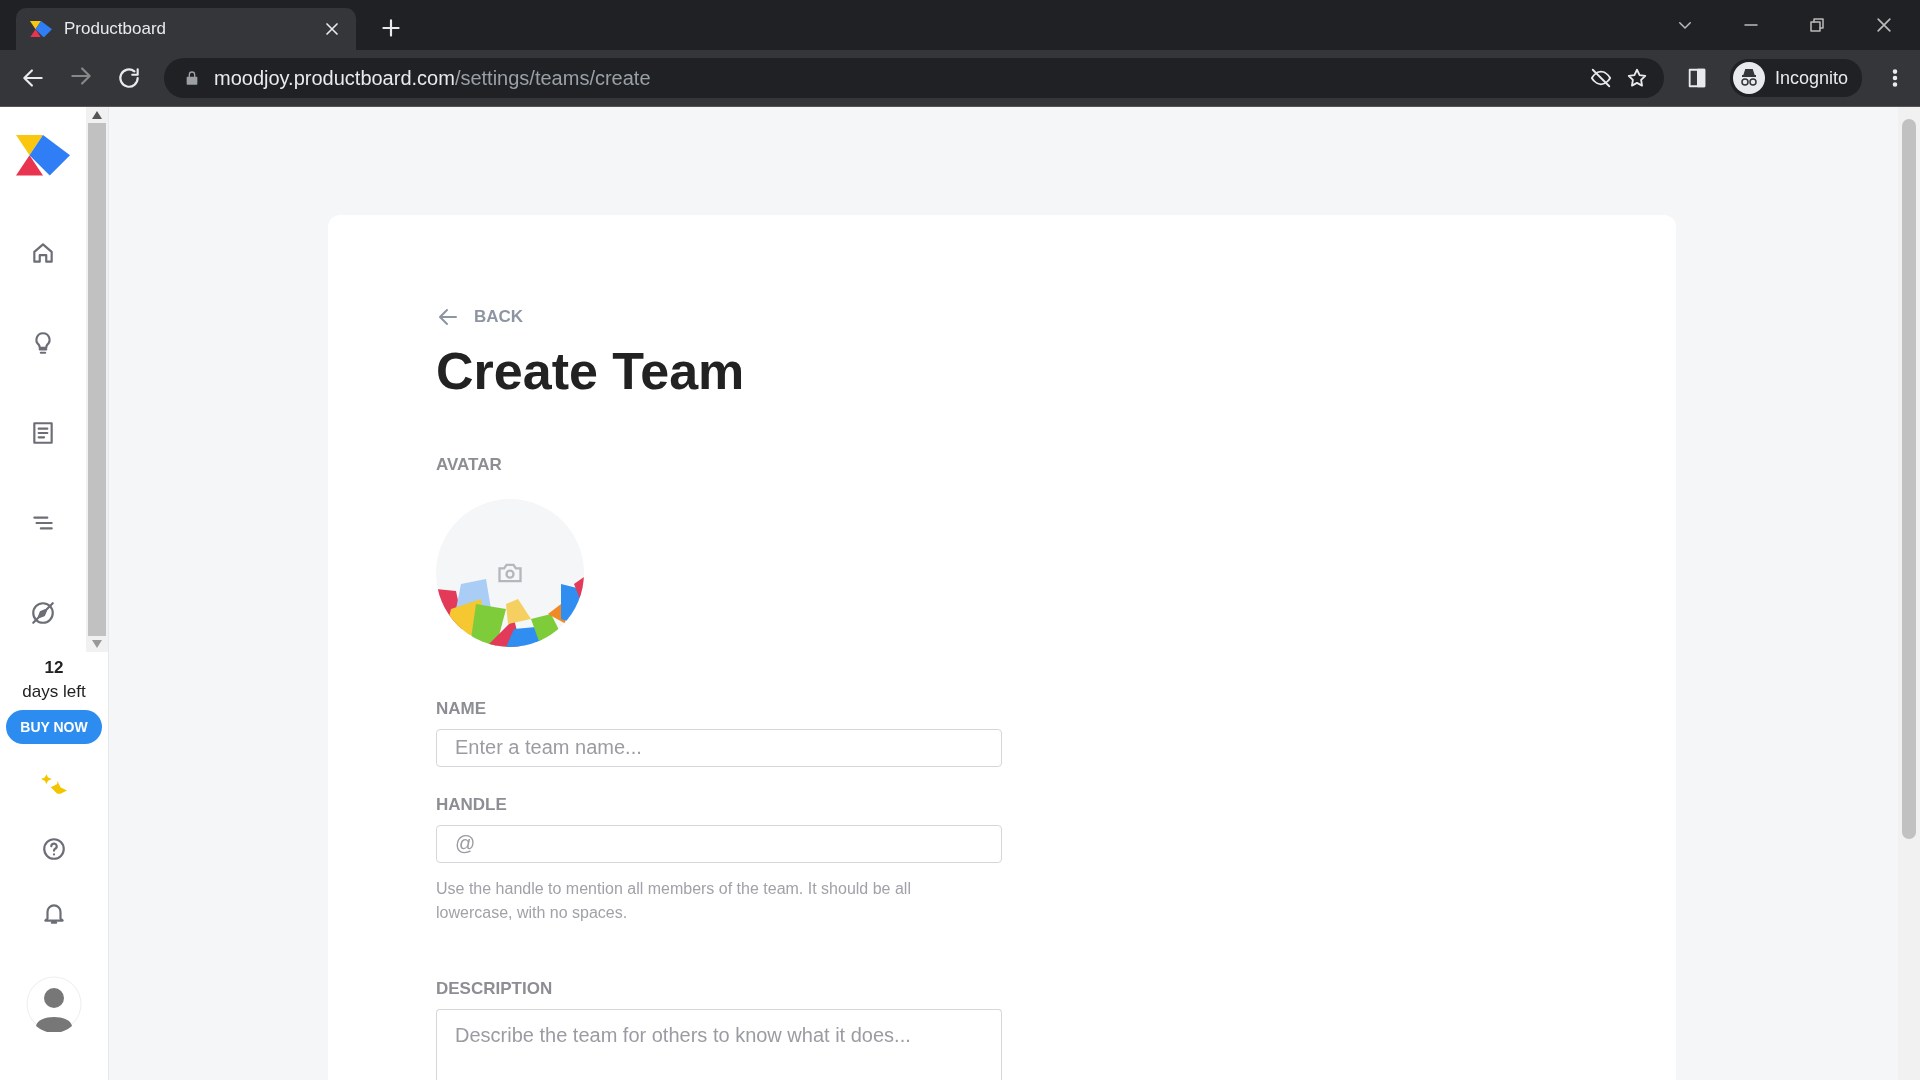  I want to click on profile-label: Incognito, so click(1811, 78).